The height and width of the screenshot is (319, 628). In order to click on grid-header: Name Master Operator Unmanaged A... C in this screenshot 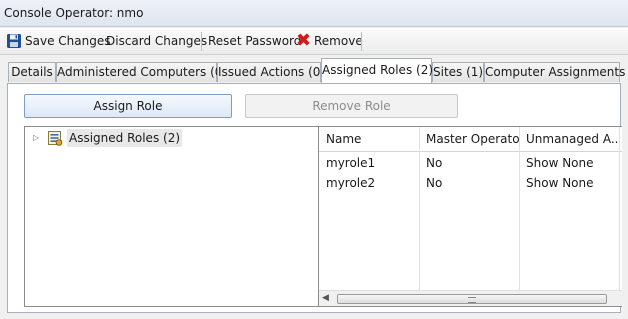, I will do `click(470, 139)`.